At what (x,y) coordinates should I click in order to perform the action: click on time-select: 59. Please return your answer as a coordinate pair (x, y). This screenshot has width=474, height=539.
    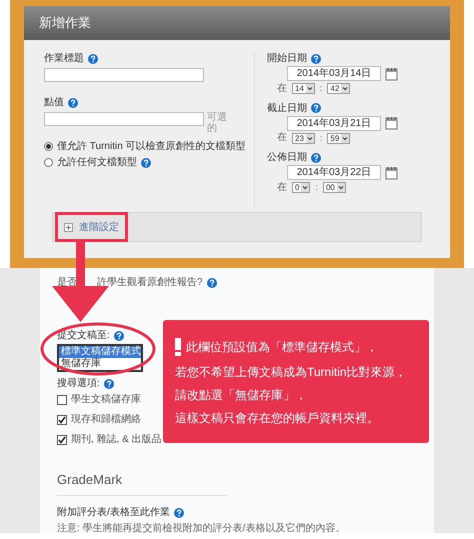
    Looking at the image, I should click on (338, 138).